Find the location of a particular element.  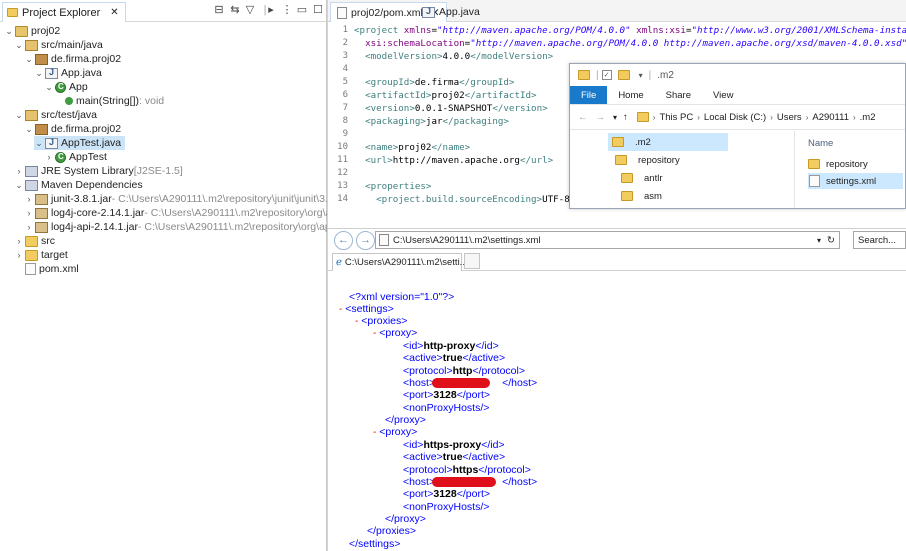

tree-item-pom-xml: pom.xml is located at coordinates (51, 269).